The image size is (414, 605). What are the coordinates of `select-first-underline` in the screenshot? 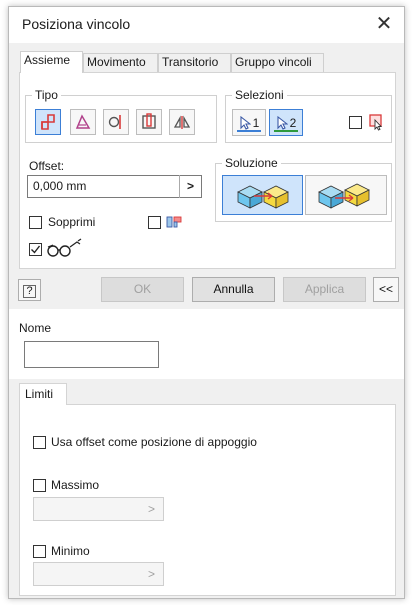 It's located at (249, 131).